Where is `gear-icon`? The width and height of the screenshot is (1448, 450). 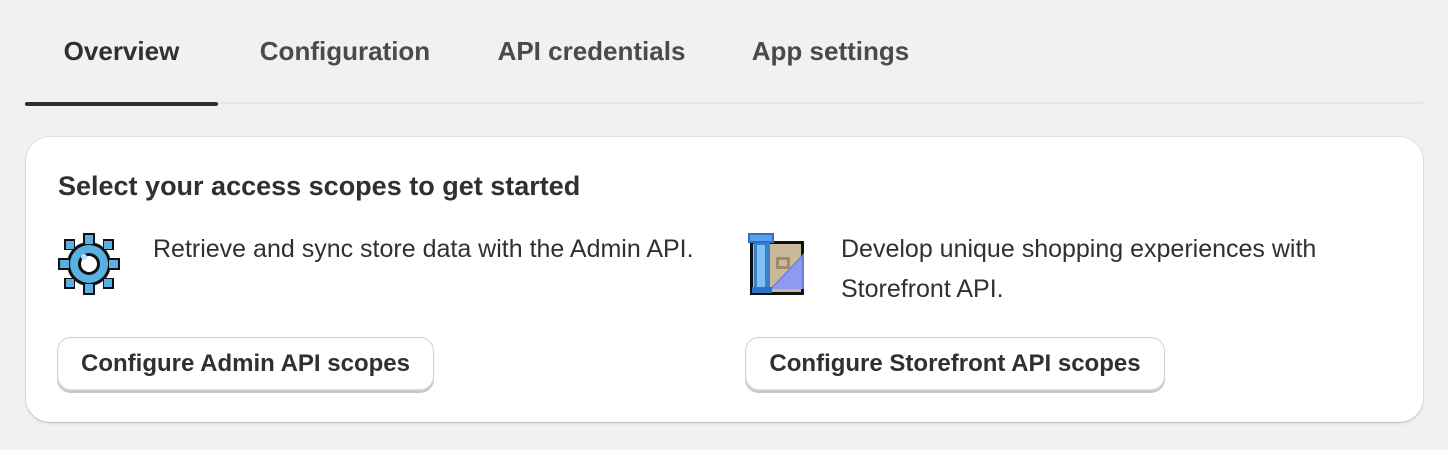
gear-icon is located at coordinates (89, 264).